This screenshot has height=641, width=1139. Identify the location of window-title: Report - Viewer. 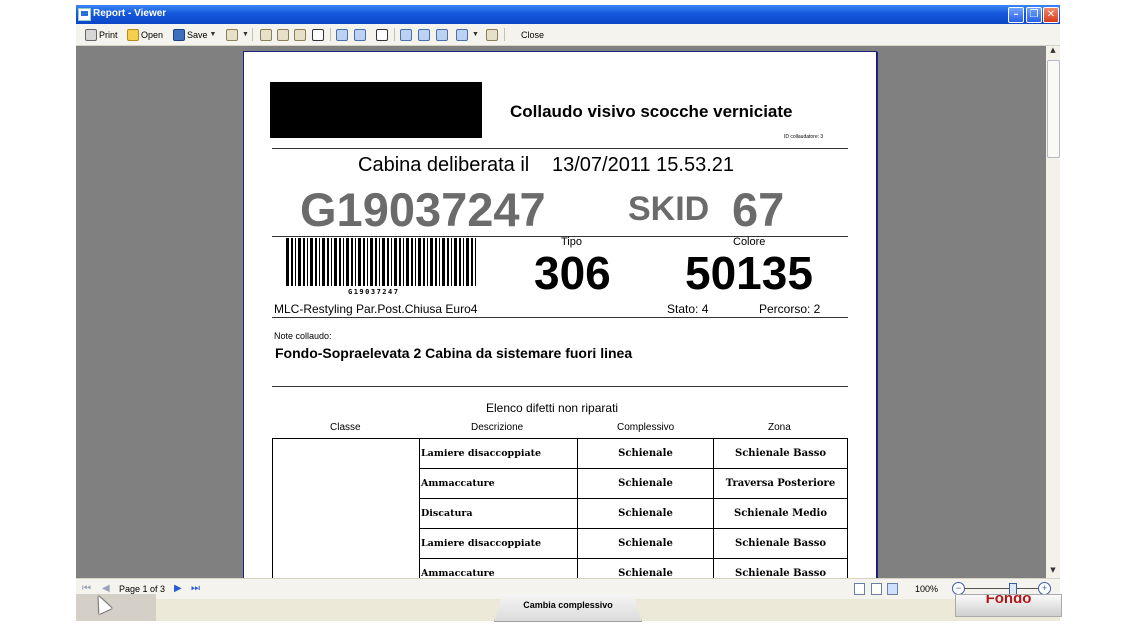
(130, 13).